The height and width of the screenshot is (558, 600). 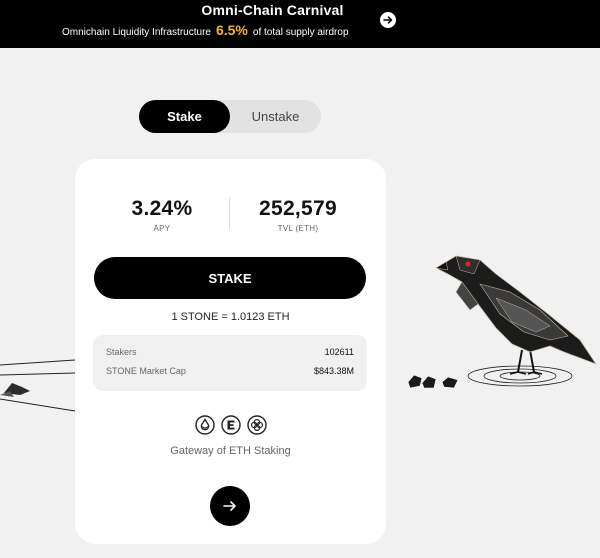 I want to click on decorative-lines, so click(x=38, y=385).